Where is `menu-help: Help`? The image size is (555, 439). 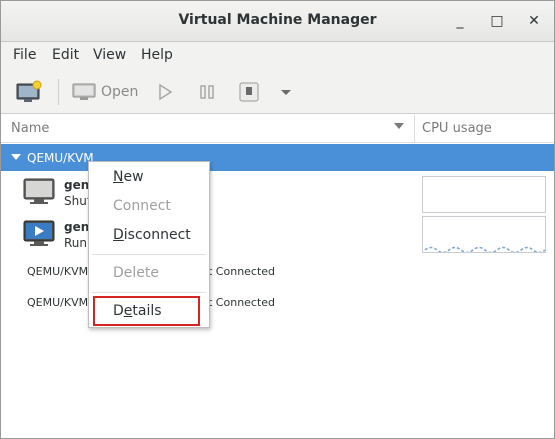
menu-help: Help is located at coordinates (157, 55).